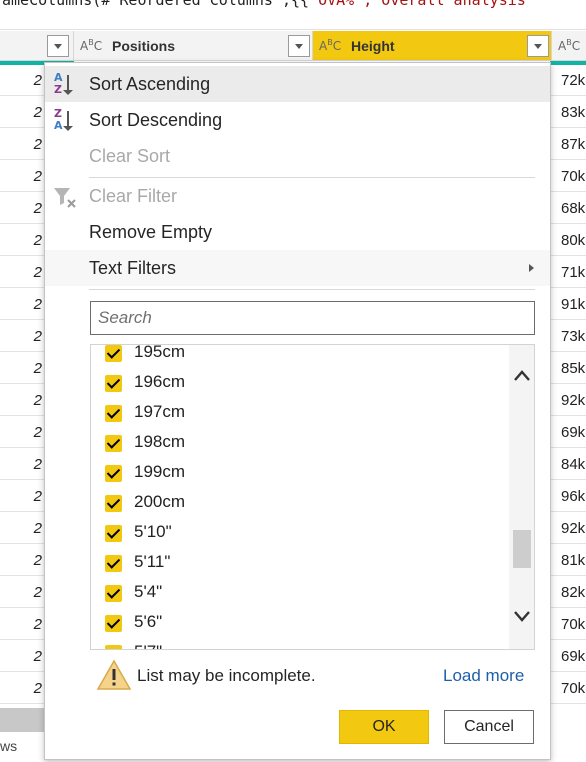 The height and width of the screenshot is (762, 586). I want to click on checklist-item: 197cm, so click(300, 413).